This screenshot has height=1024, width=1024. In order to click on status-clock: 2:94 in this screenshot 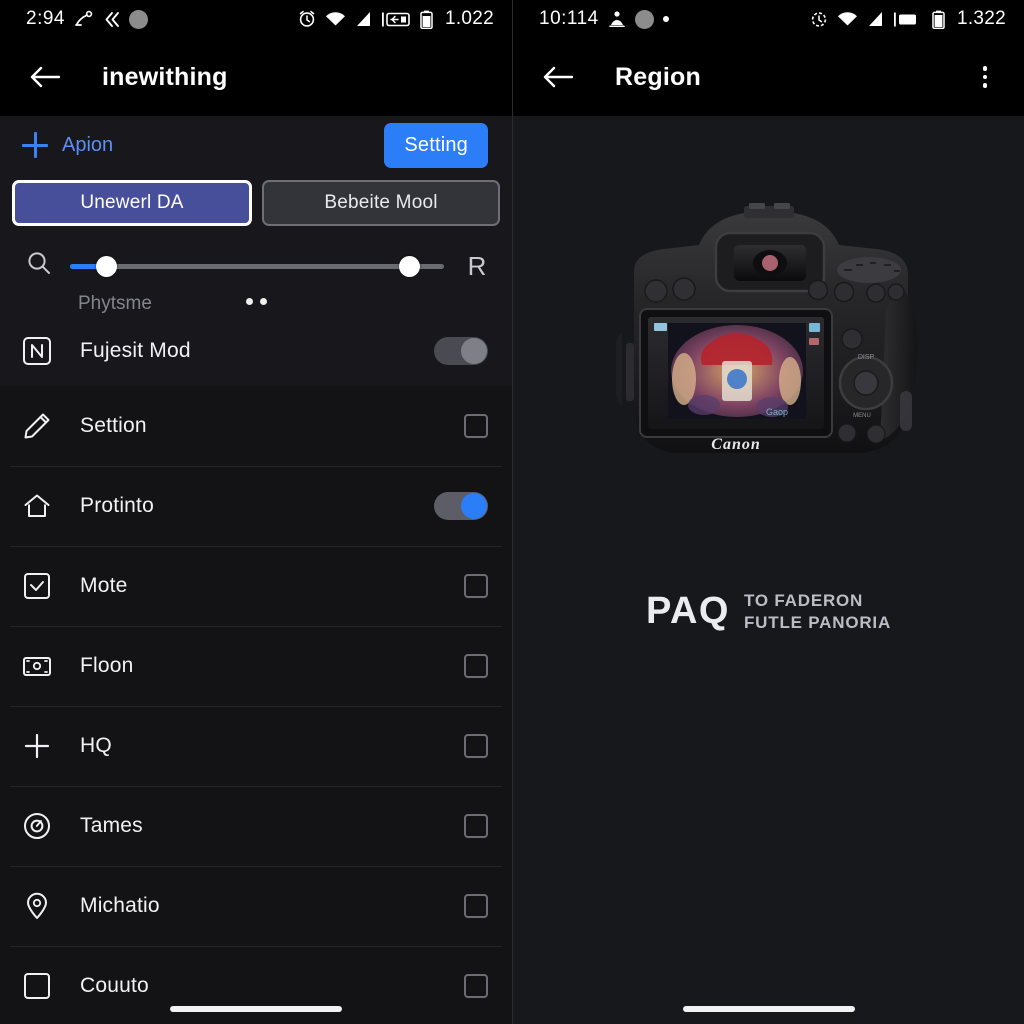, I will do `click(45, 18)`.